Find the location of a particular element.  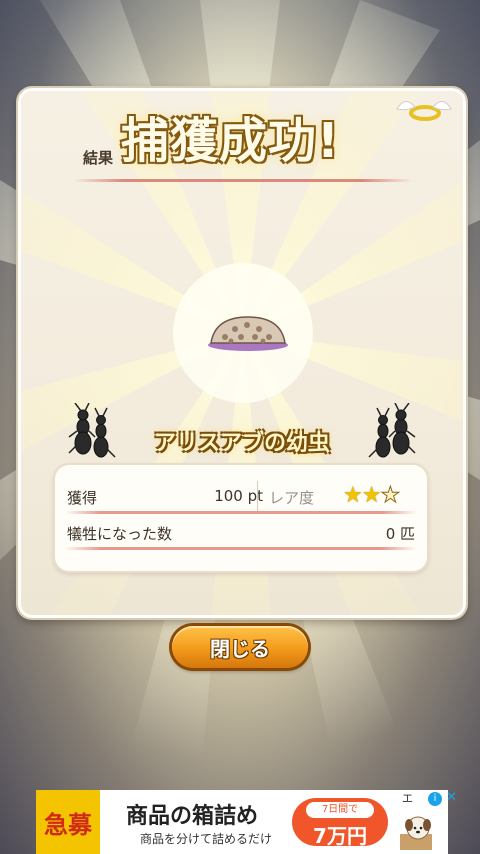

ad-close-icon: ✕ is located at coordinates (451, 797).